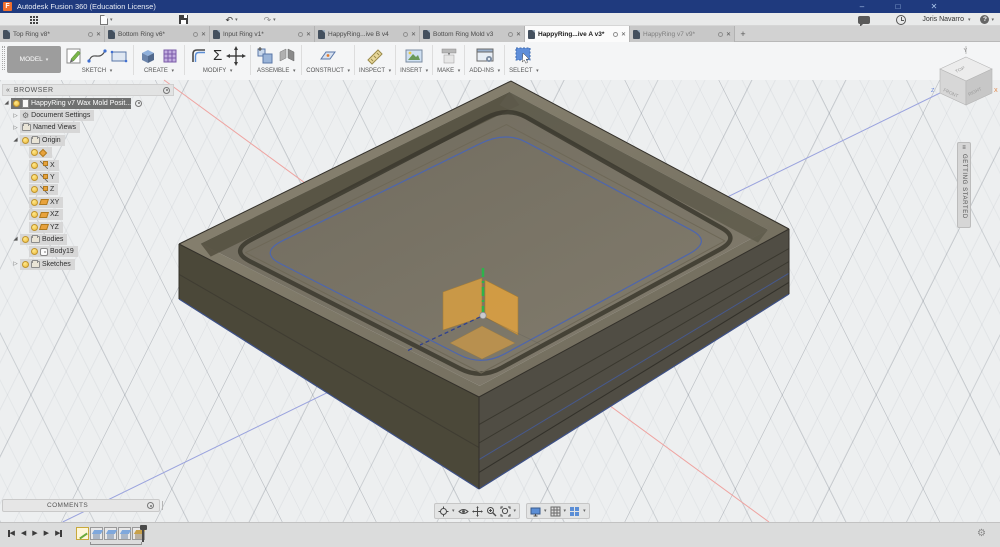 Image resolution: width=1000 pixels, height=547 pixels. Describe the element at coordinates (88, 252) in the screenshot. I see `browser-row-body19: Body19` at that location.